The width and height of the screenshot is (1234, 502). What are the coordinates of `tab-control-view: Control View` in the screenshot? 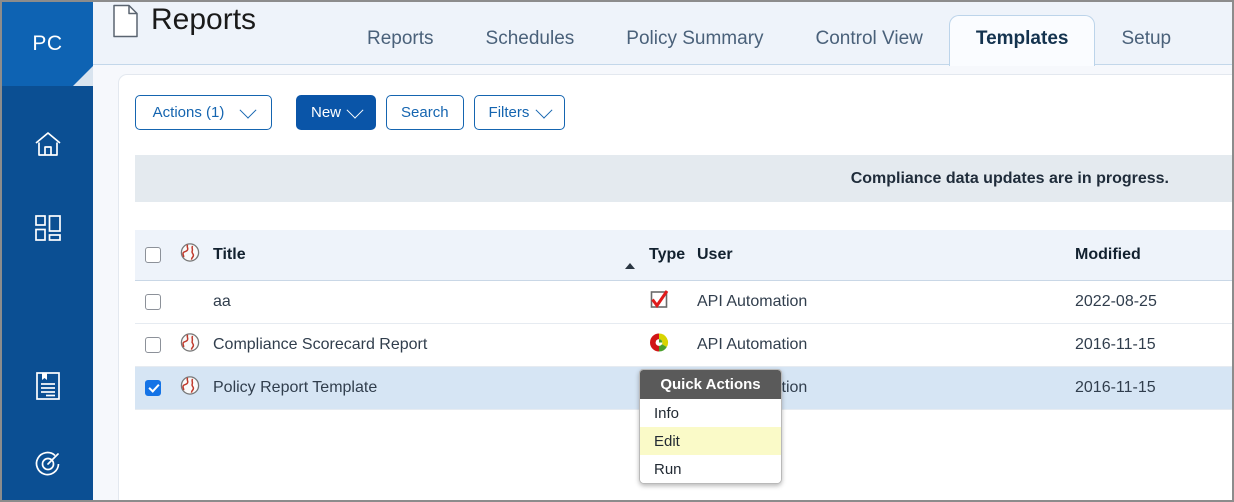 It's located at (869, 47).